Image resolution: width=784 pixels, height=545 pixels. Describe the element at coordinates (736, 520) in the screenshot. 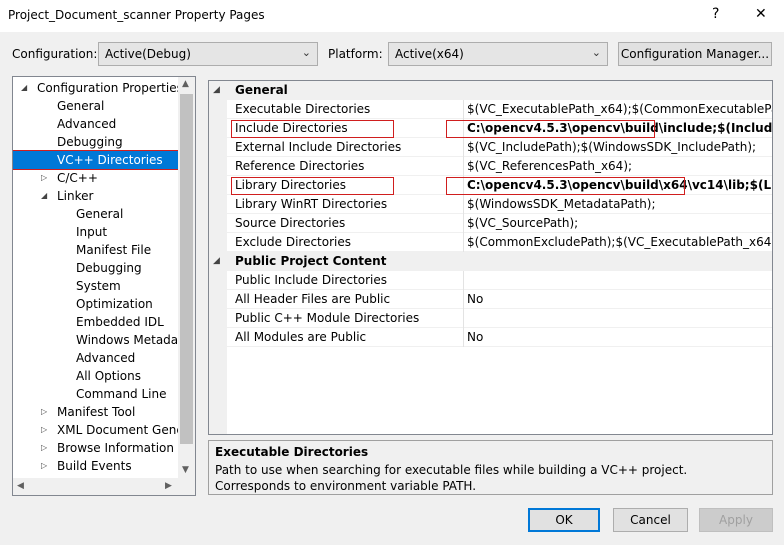

I see `apply-button: Apply` at that location.